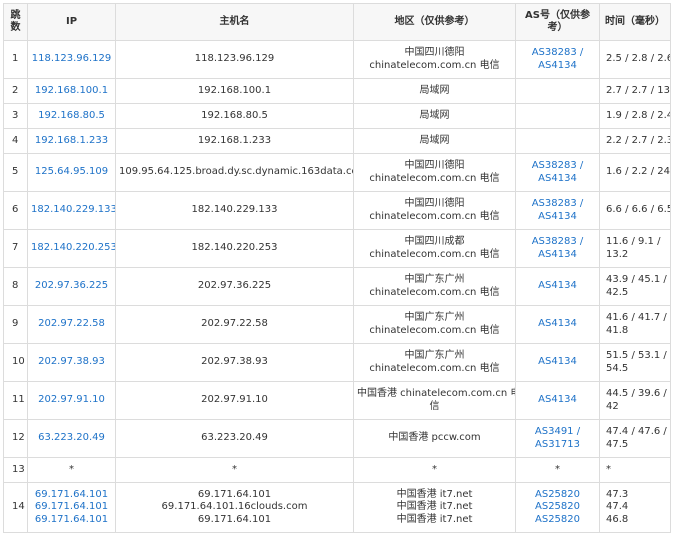  Describe the element at coordinates (436, 393) in the screenshot. I see `region-cell-line: 中国香港 chinatelecom.com.cn 电` at that location.